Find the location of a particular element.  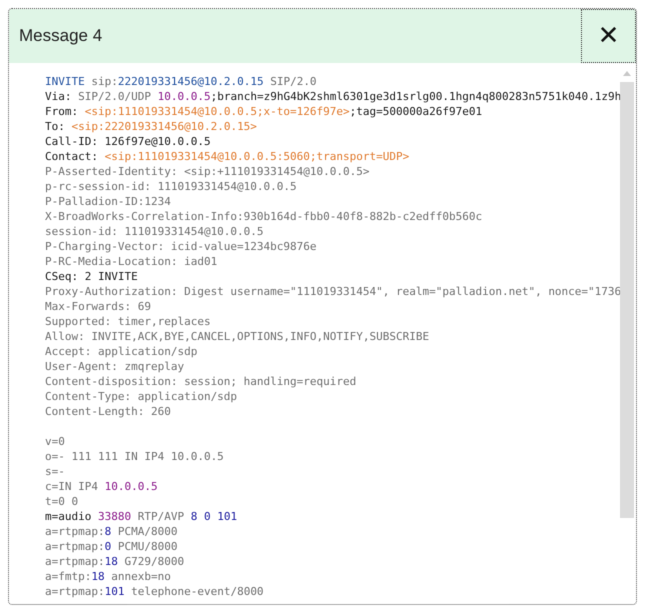

close-button: ✕ is located at coordinates (608, 36).